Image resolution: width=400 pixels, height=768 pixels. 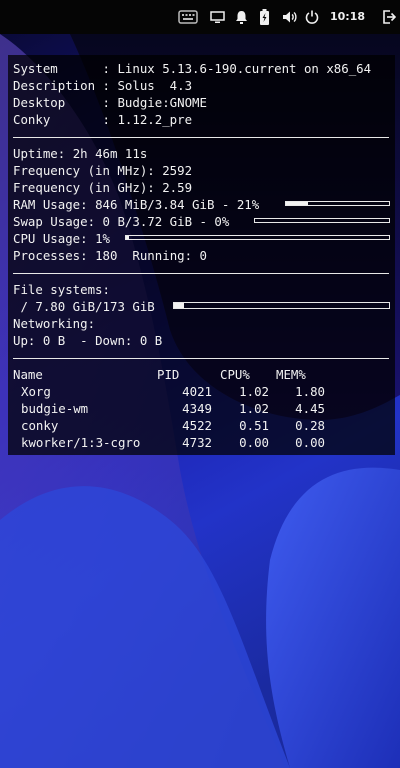 What do you see at coordinates (310, 408) in the screenshot?
I see `process-mem: 4.45` at bounding box center [310, 408].